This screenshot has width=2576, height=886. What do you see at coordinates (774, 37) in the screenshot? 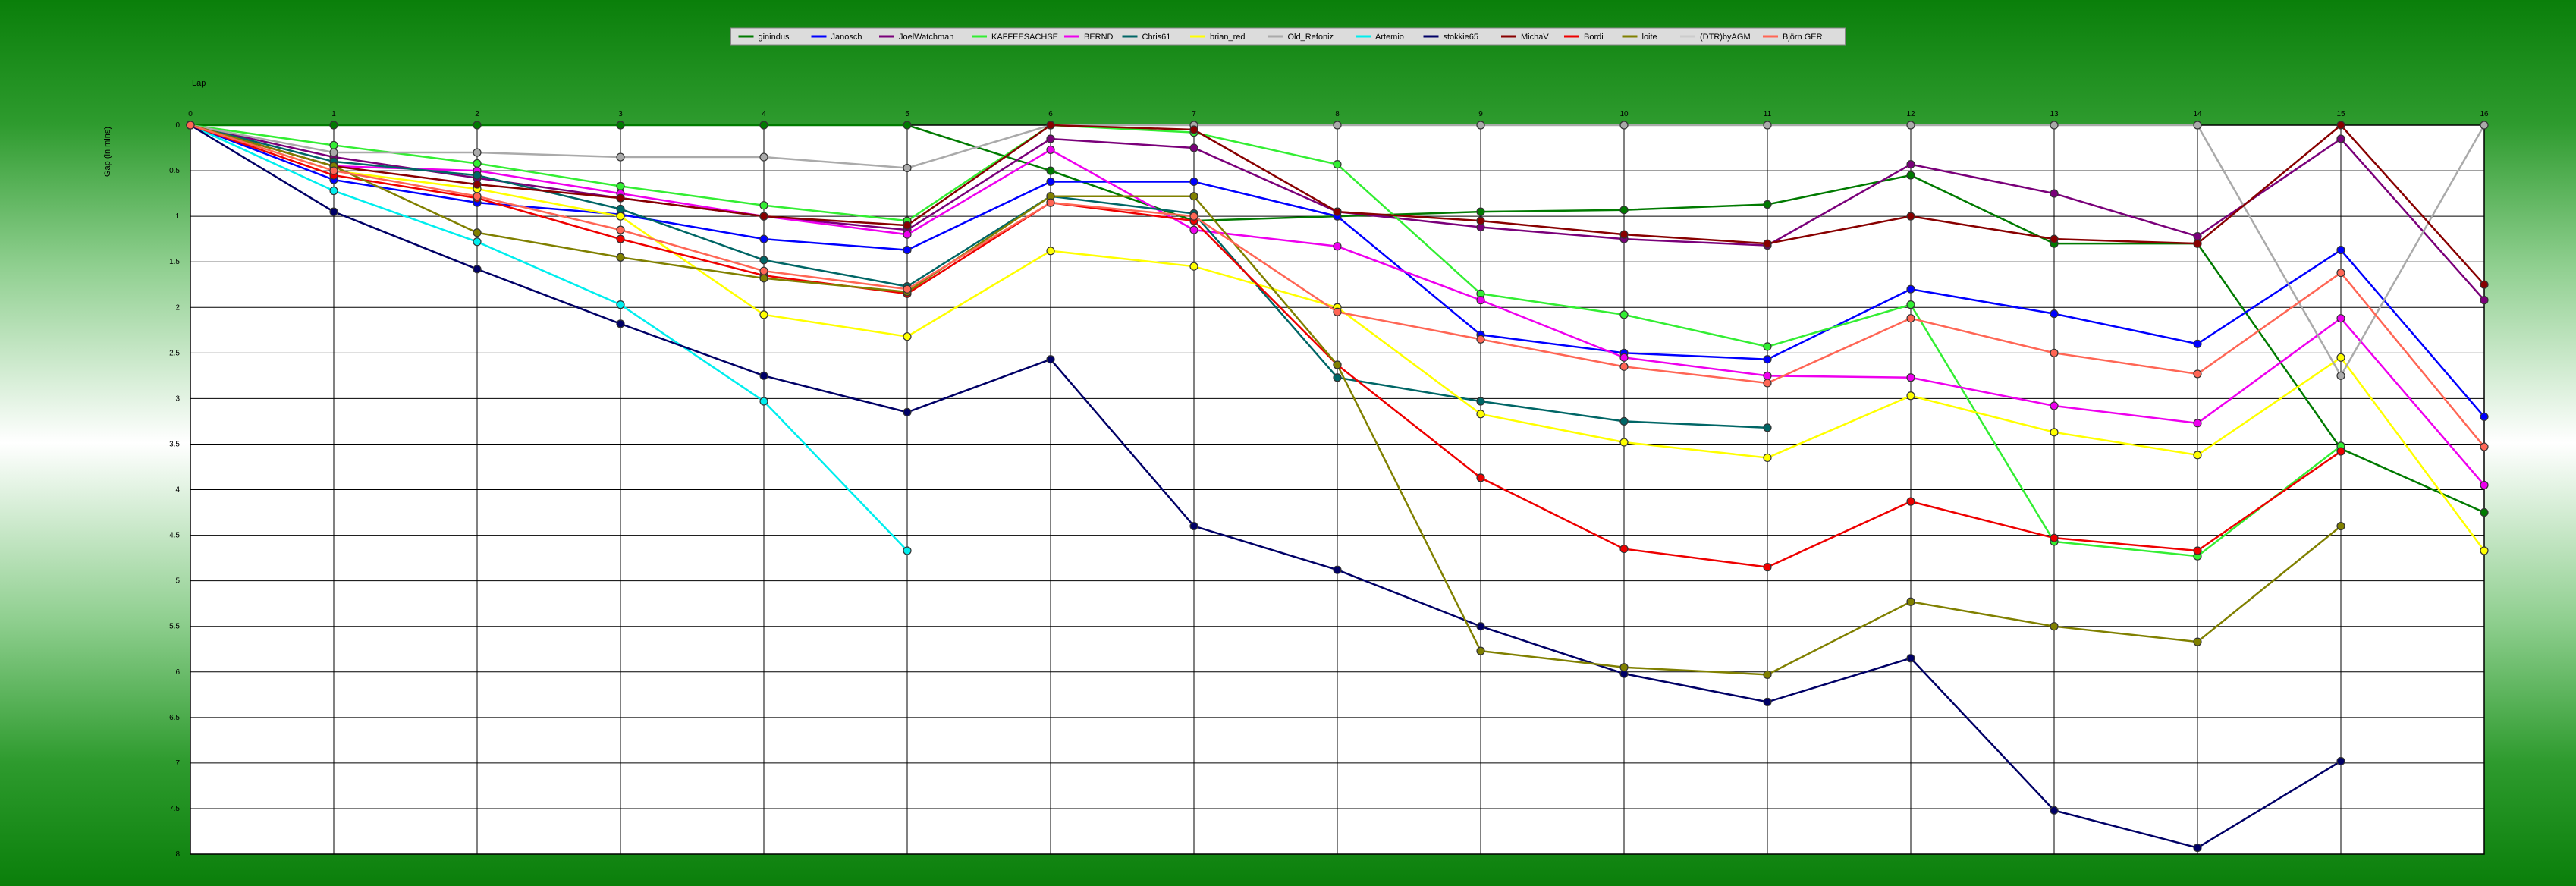
I see `legend-label: ginindus` at bounding box center [774, 37].